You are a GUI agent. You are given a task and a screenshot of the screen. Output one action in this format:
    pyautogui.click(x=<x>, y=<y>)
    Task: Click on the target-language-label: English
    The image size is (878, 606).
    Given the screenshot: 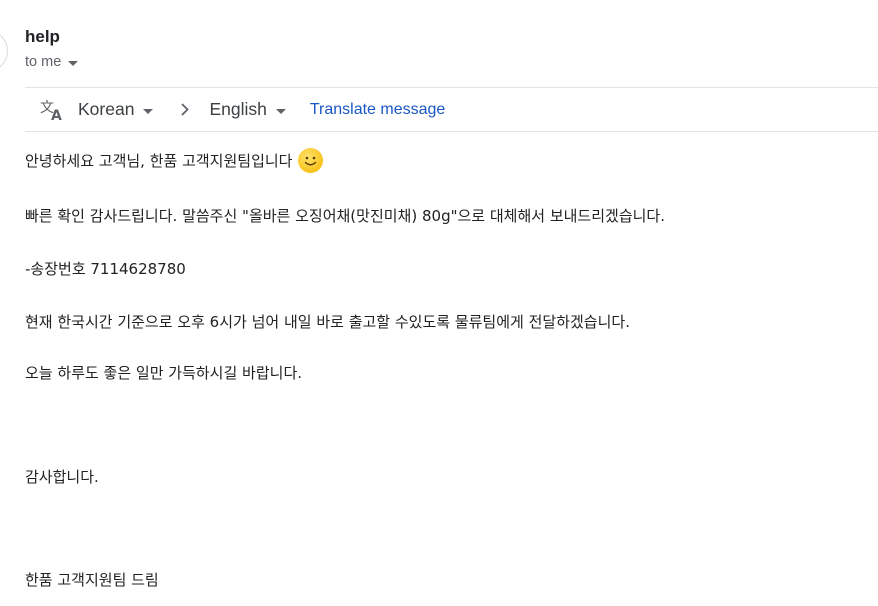 What is the action you would take?
    pyautogui.click(x=238, y=109)
    